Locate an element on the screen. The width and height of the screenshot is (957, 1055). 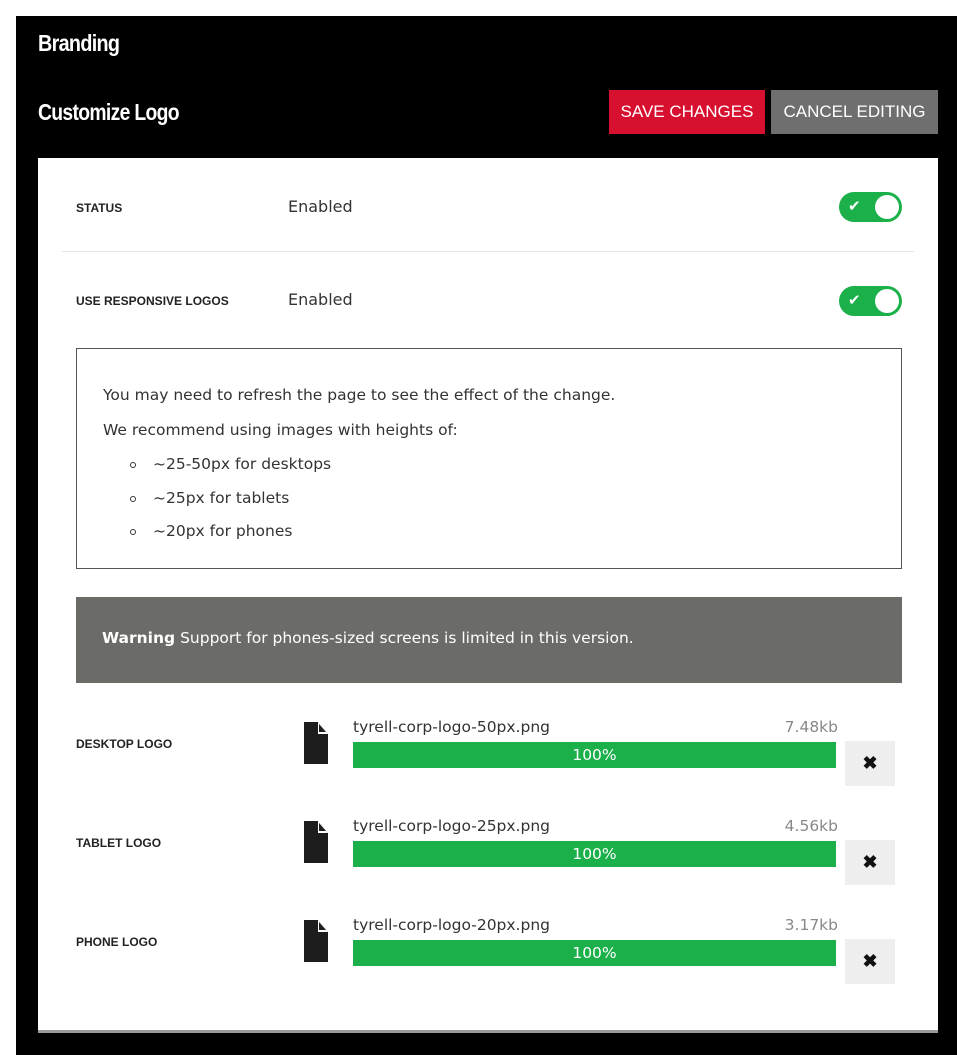
list-item: ~25-50px for desktops is located at coordinates (514, 465).